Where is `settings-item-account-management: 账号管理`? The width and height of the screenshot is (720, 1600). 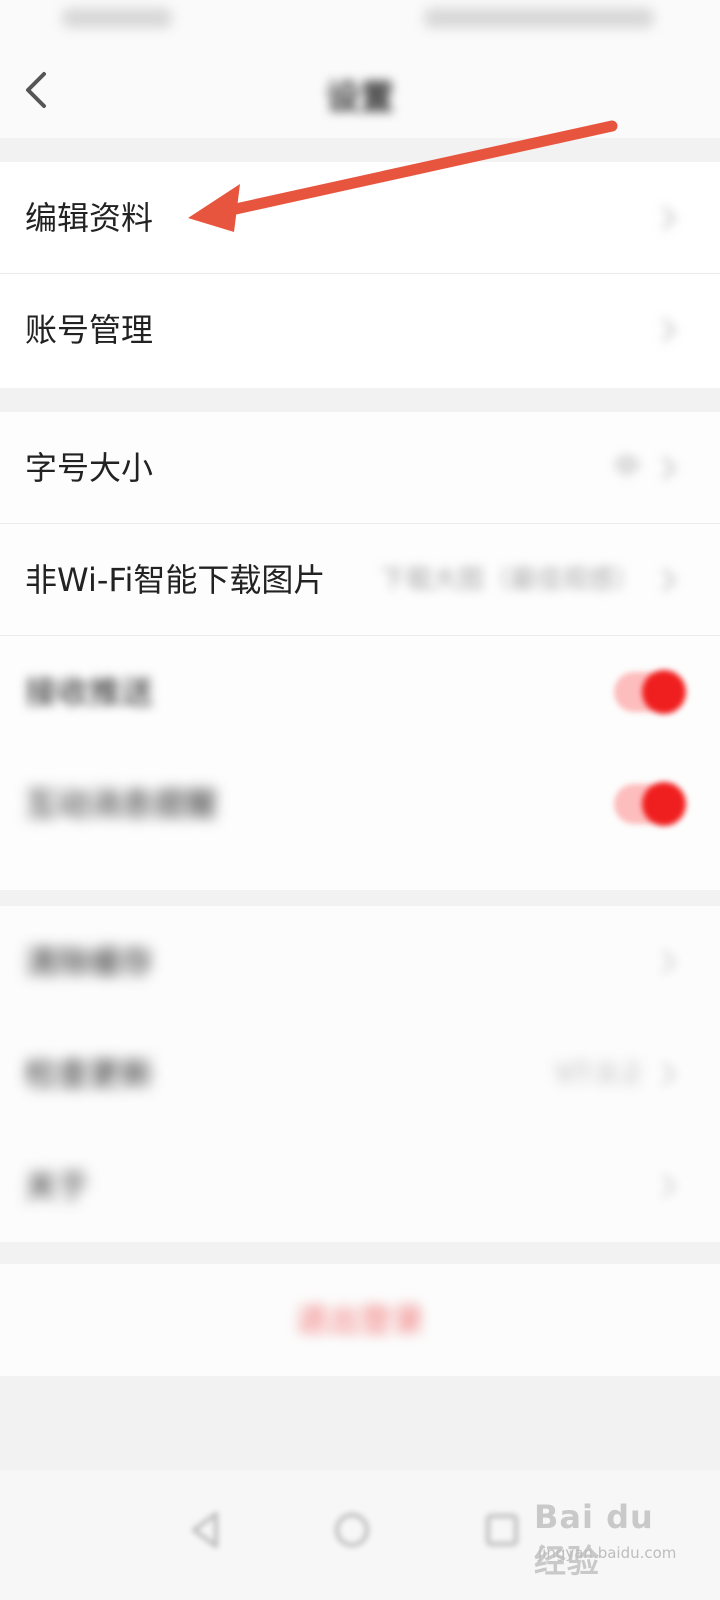 settings-item-account-management: 账号管理 is located at coordinates (360, 330).